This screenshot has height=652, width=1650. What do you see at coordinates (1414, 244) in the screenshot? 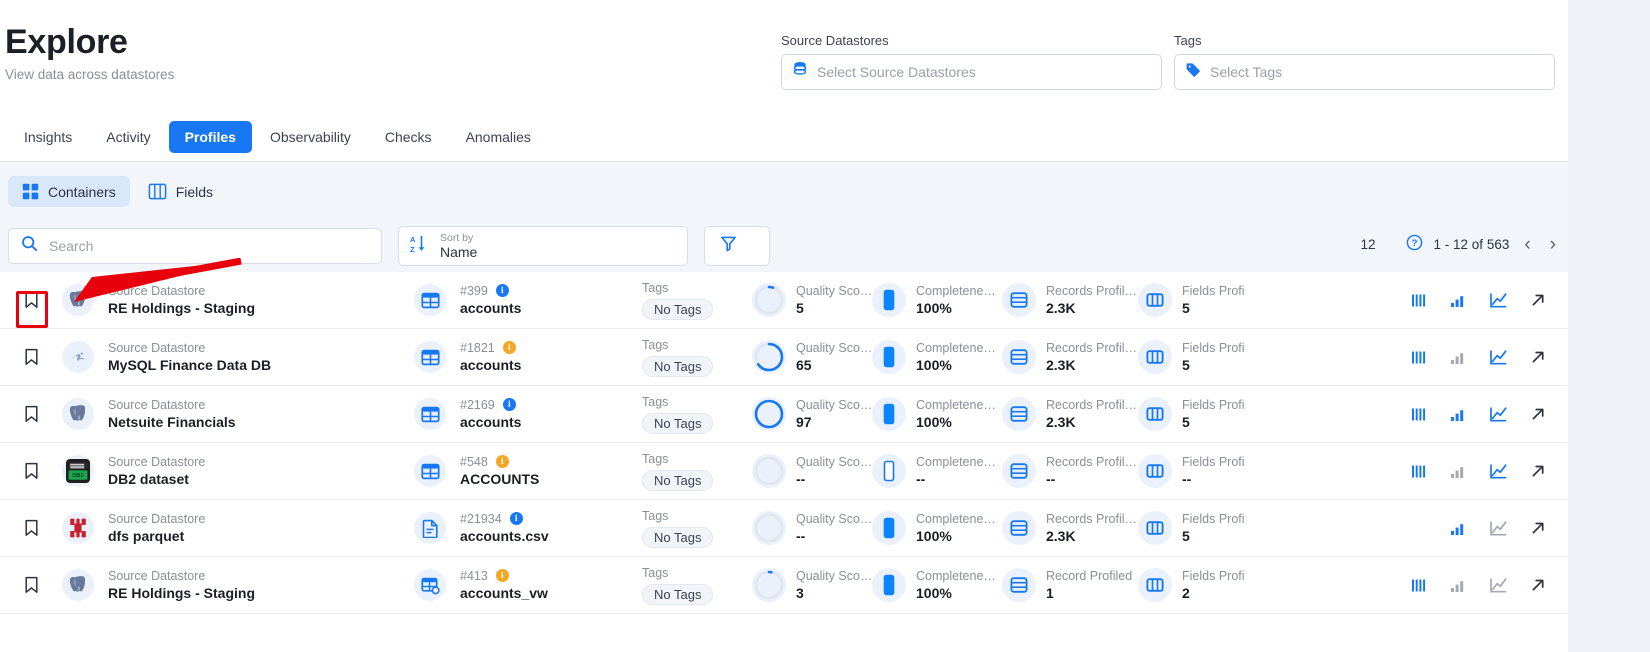
I see `help-circle-icon: ?` at bounding box center [1414, 244].